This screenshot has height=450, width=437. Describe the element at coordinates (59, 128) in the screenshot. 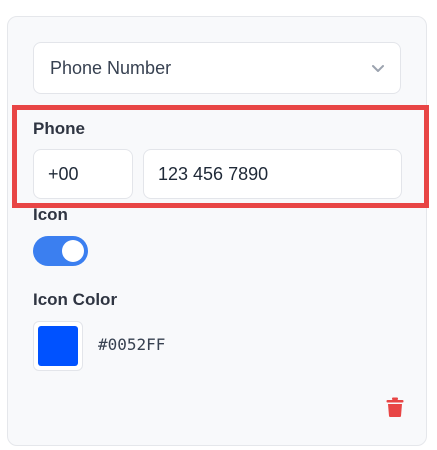

I see `phone-label: Phone` at that location.